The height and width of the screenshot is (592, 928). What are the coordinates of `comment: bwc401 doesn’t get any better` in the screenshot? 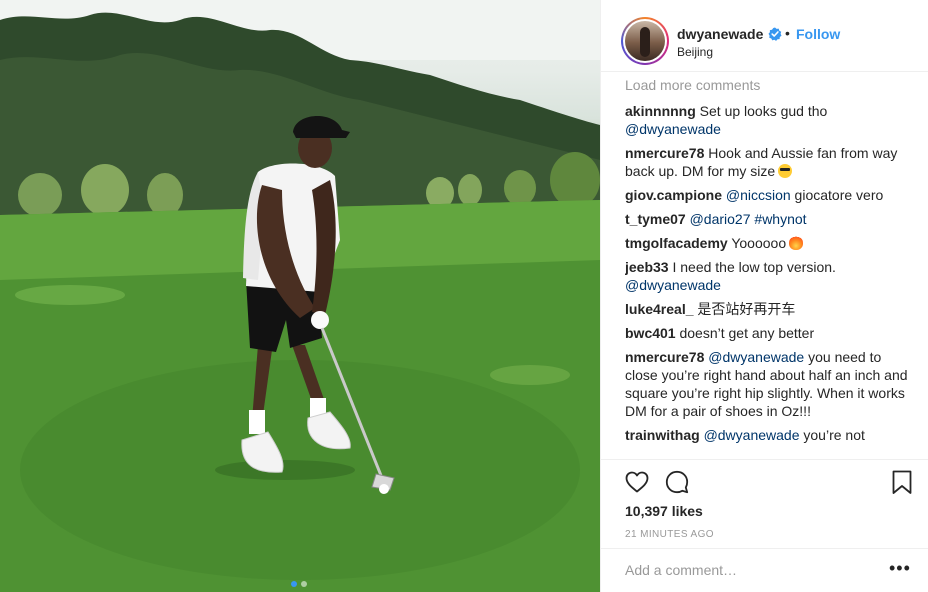 It's located at (770, 333).